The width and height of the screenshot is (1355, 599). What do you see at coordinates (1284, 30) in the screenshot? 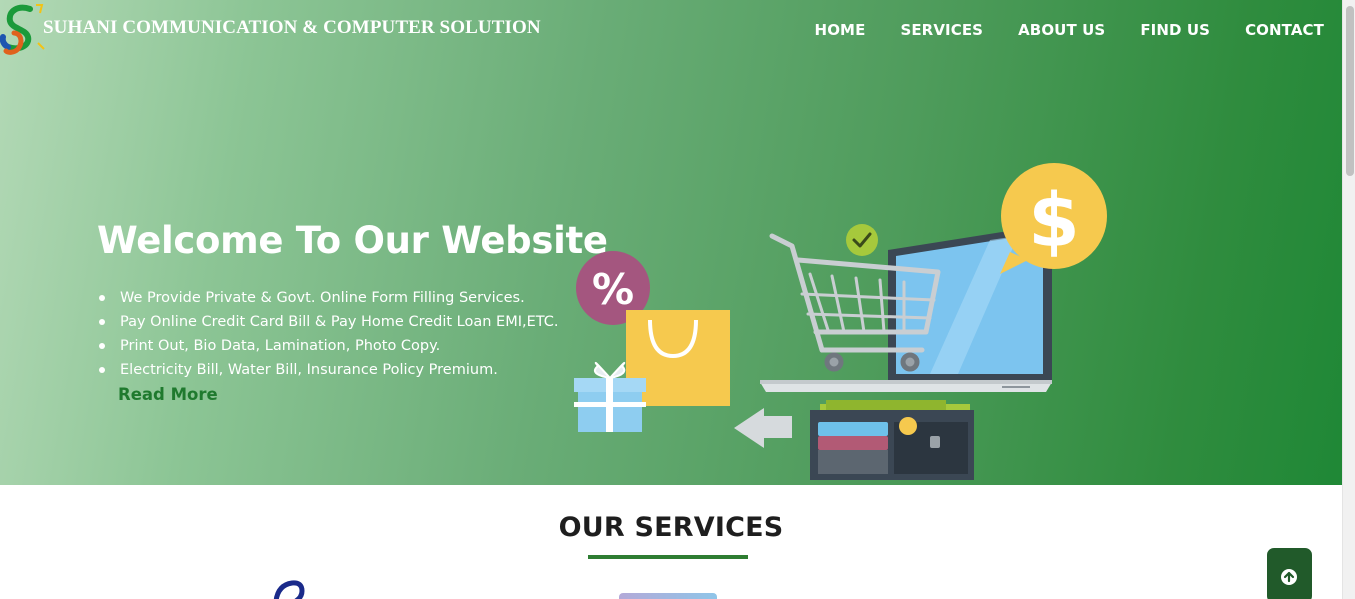
I see `nav-contact: CONTACT` at bounding box center [1284, 30].